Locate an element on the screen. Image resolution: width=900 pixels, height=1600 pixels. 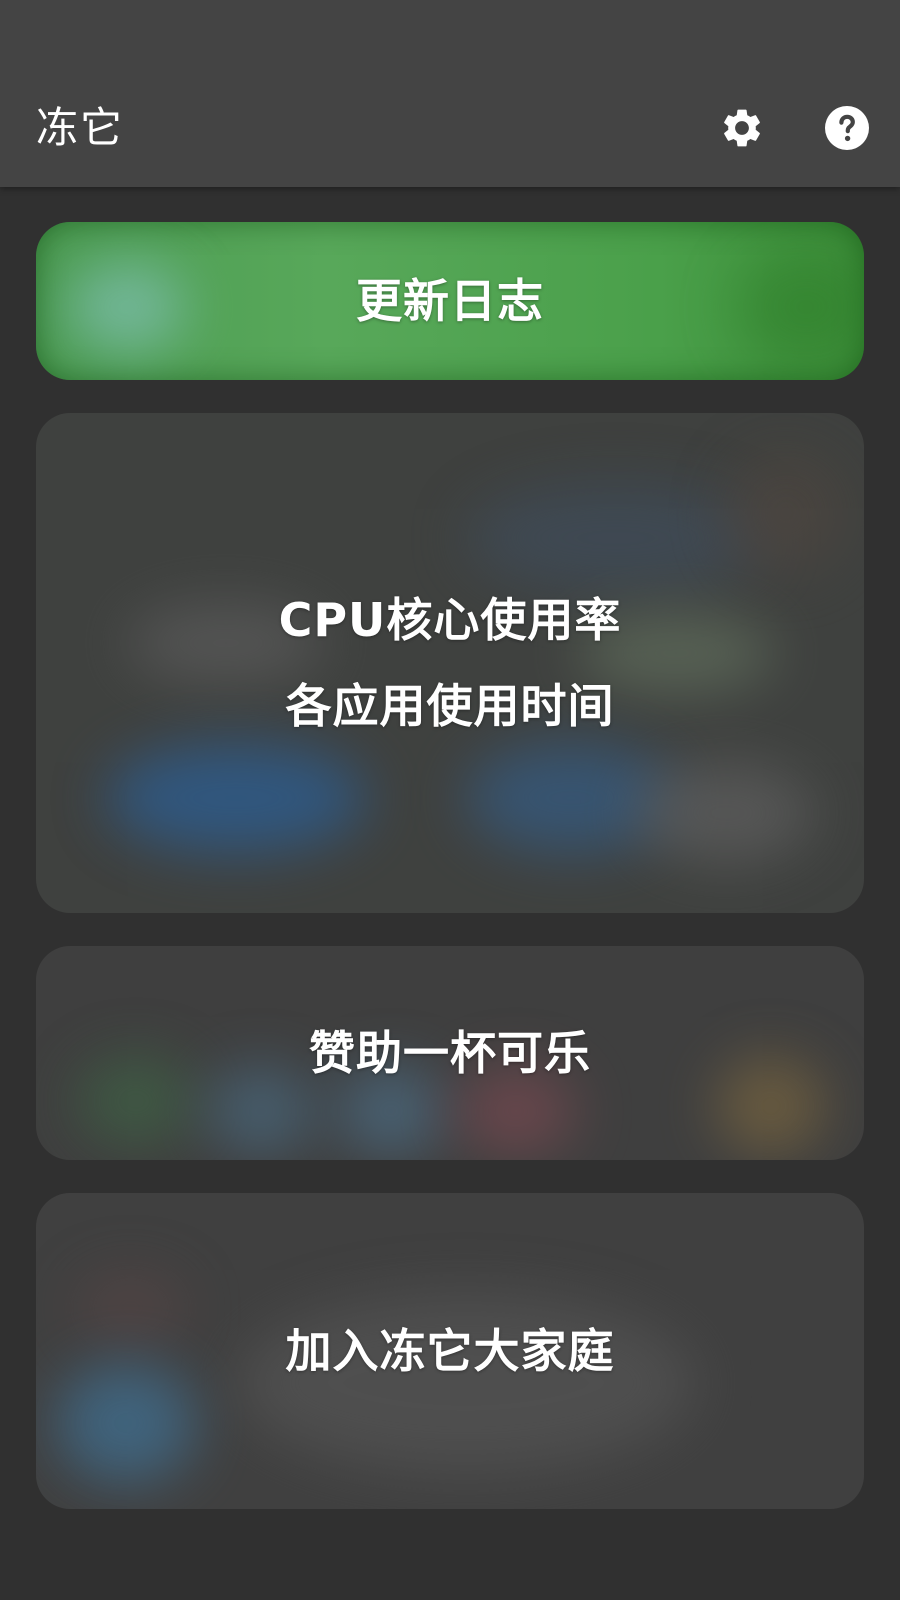
cpu-usage-label: CPU核心使用率 is located at coordinates (450, 620).